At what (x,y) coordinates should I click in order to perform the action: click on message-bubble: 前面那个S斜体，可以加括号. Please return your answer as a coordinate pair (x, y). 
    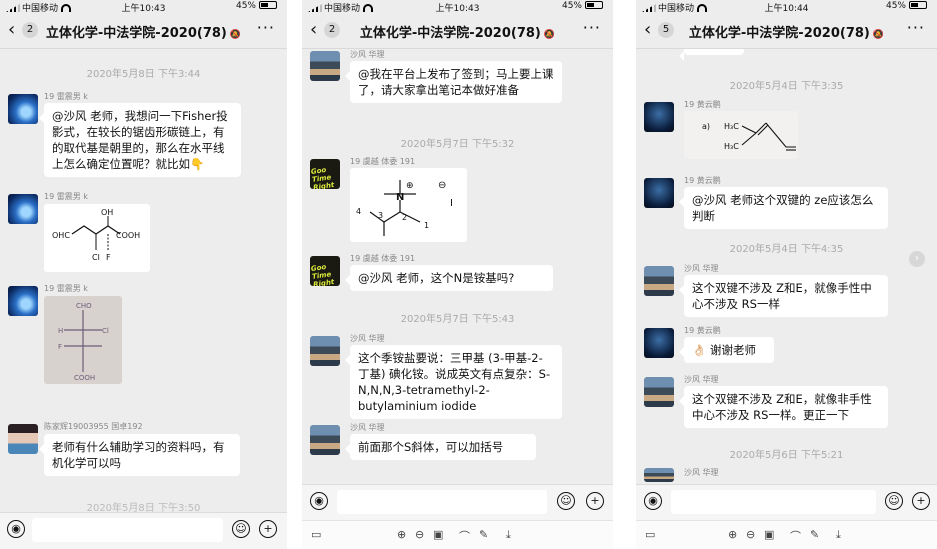
    Looking at the image, I should click on (440, 447).